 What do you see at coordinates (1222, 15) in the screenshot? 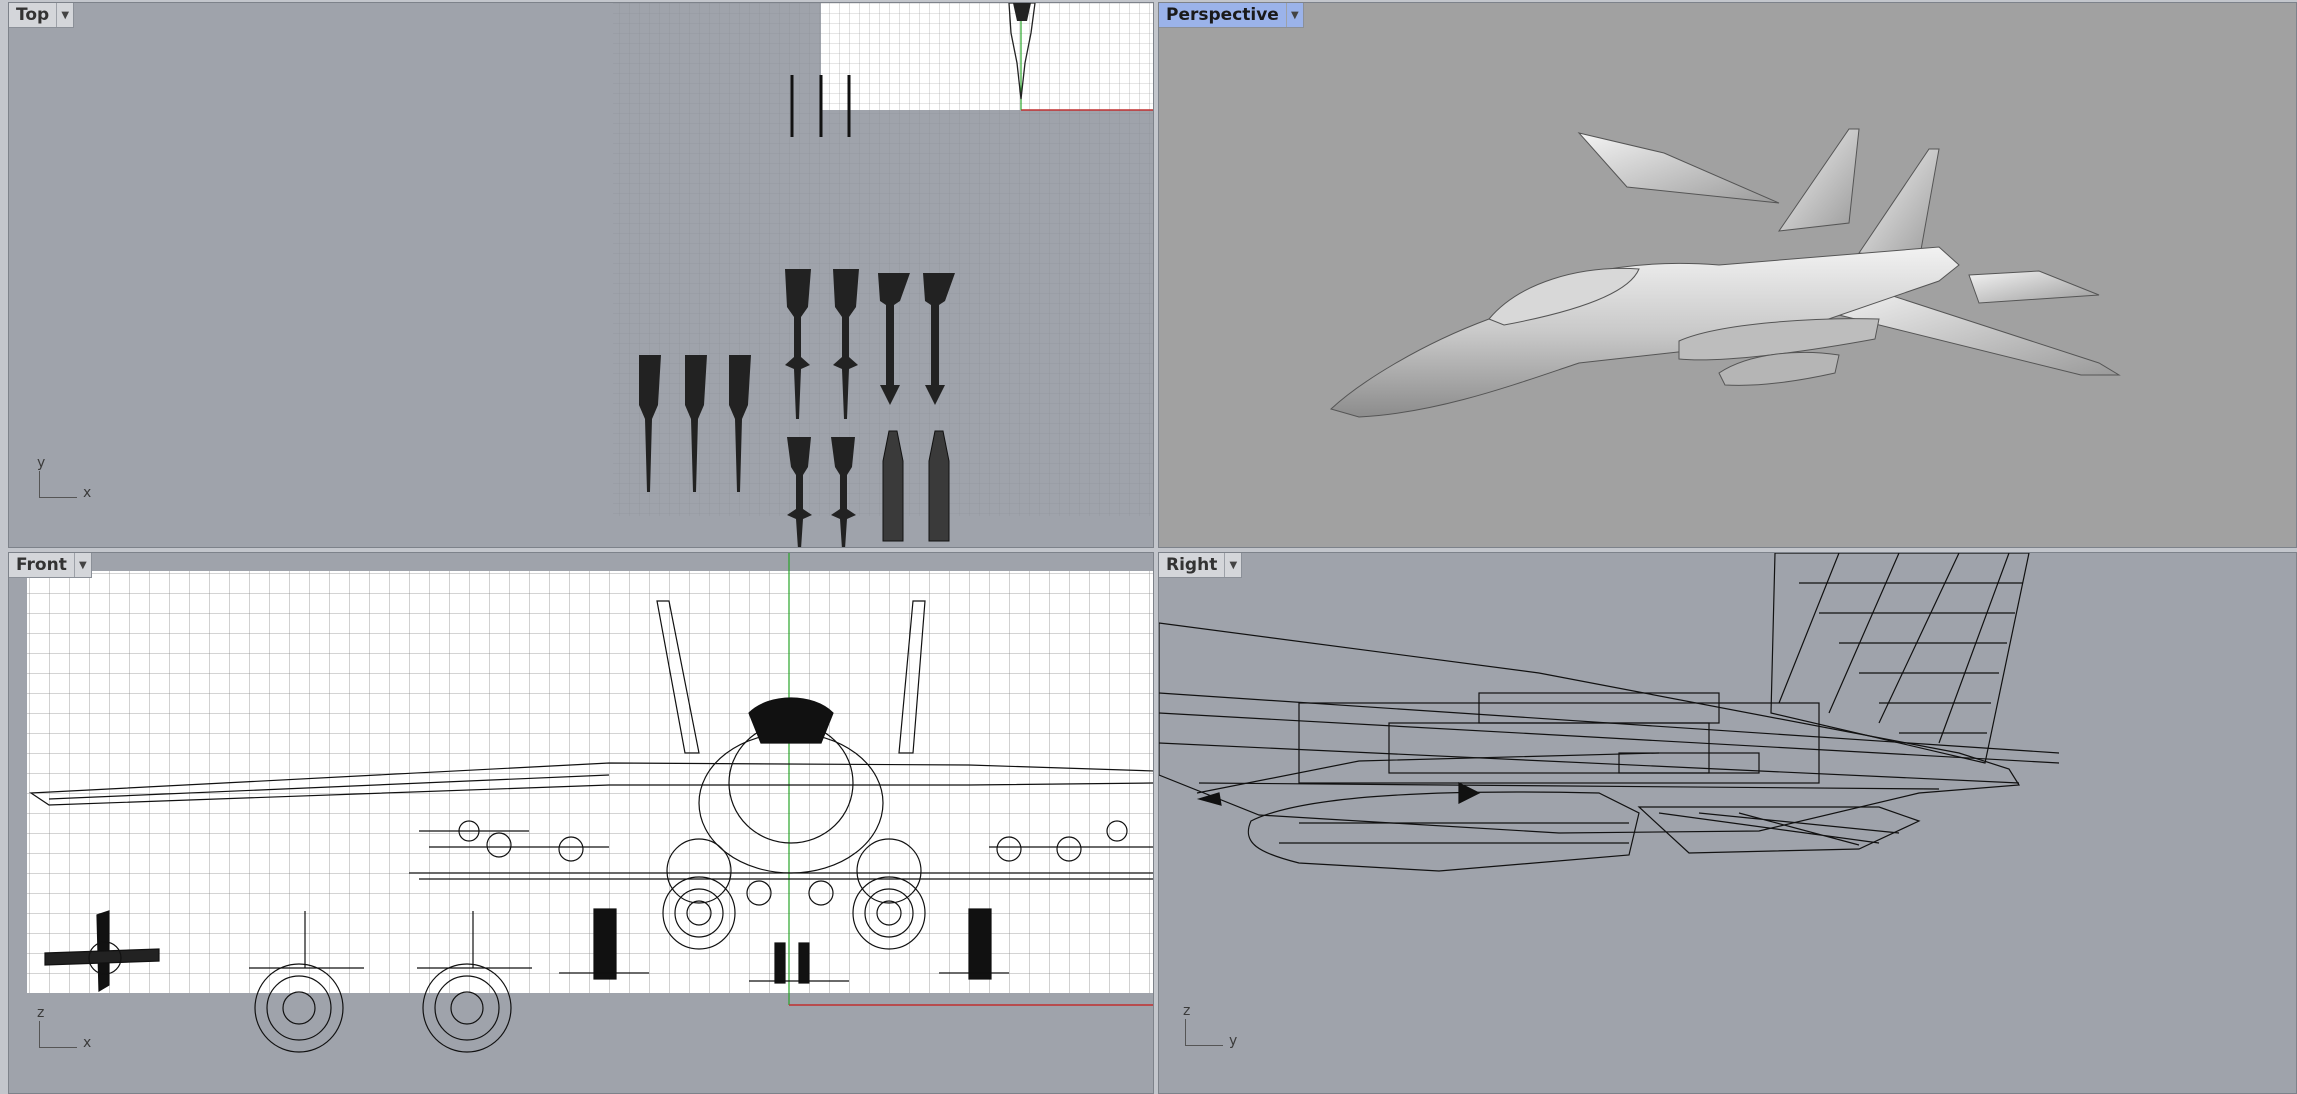
I see `viewport-title: Perspective` at bounding box center [1222, 15].